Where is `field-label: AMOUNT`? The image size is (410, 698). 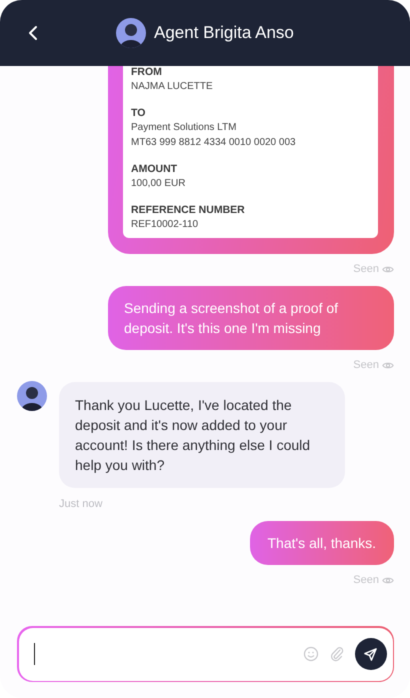 field-label: AMOUNT is located at coordinates (154, 169).